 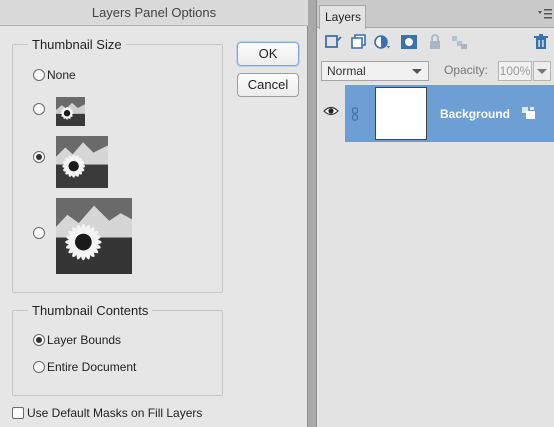 I want to click on thumbnail-contents-group, so click(x=117, y=353).